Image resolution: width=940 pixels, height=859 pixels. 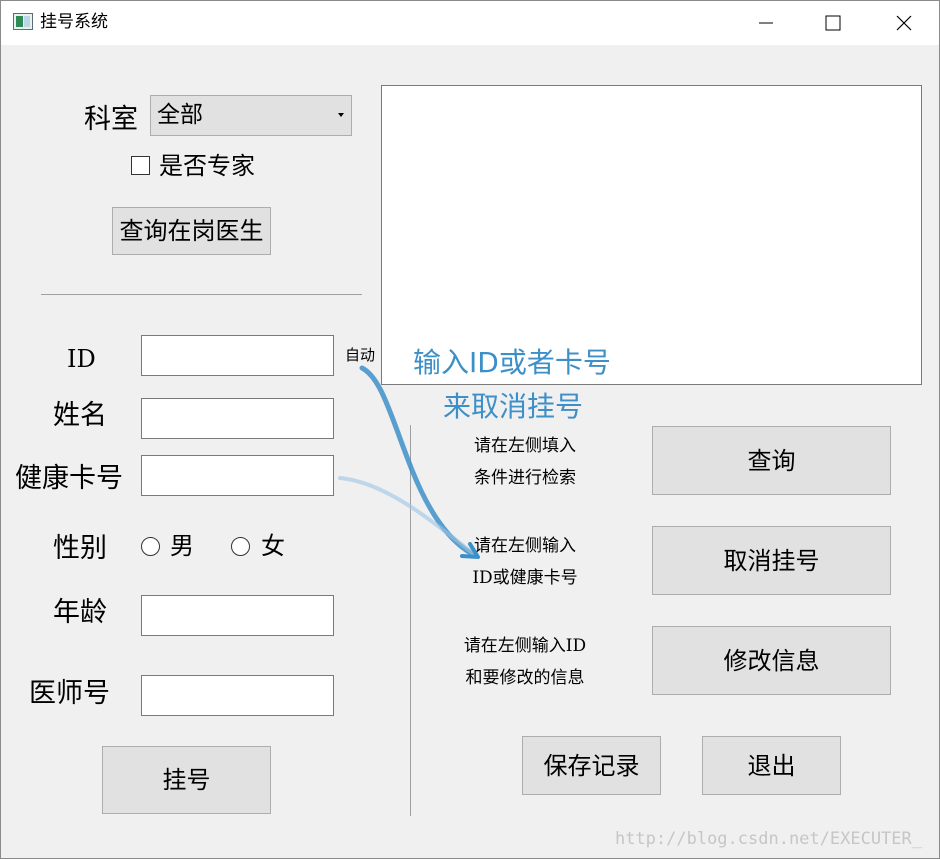 I want to click on close-button, so click(x=904, y=22).